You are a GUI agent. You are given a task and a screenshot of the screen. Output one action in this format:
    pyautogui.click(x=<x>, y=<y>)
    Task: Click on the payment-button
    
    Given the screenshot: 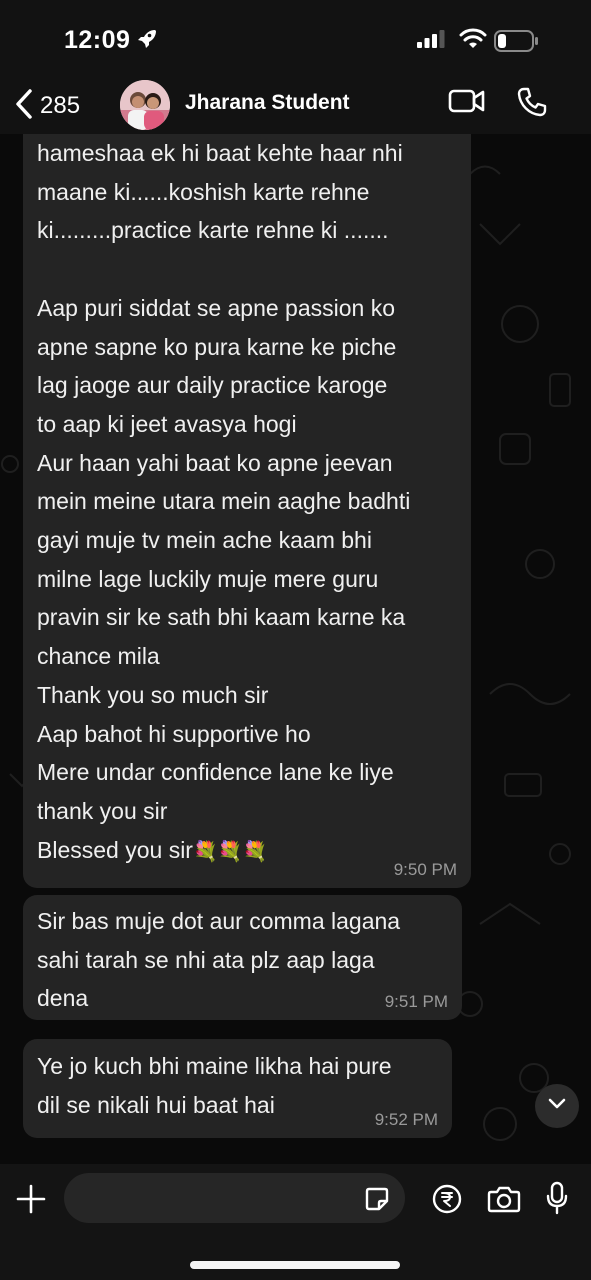 What is the action you would take?
    pyautogui.click(x=447, y=1201)
    